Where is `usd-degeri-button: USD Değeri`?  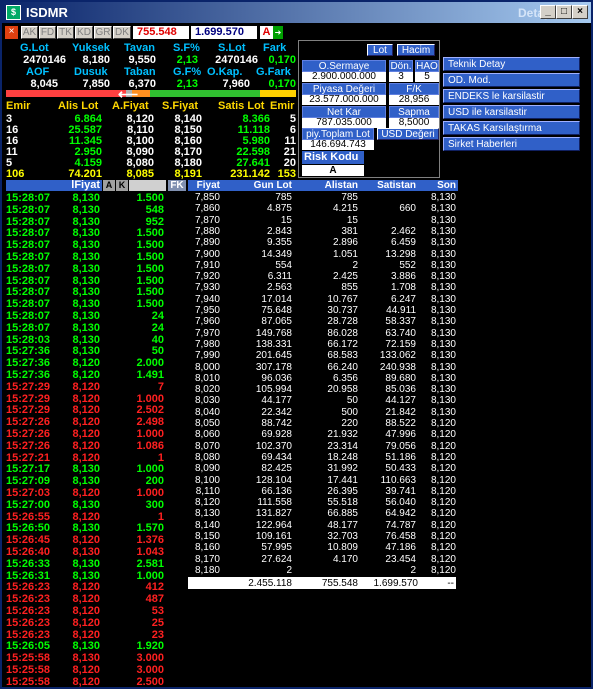
usd-degeri-button: USD Değeri is located at coordinates (408, 134).